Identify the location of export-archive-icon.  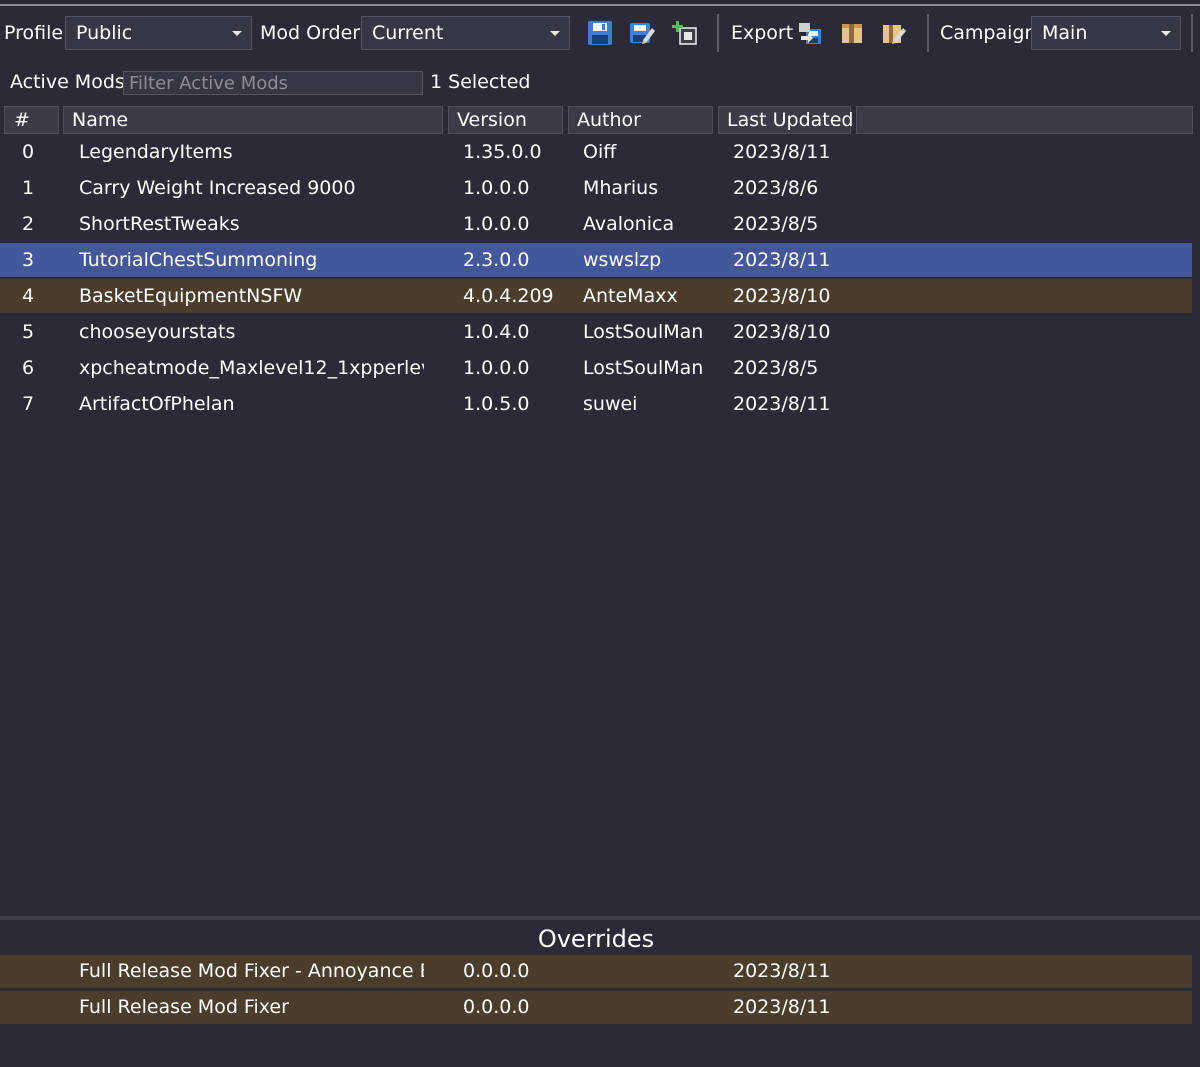
(852, 33).